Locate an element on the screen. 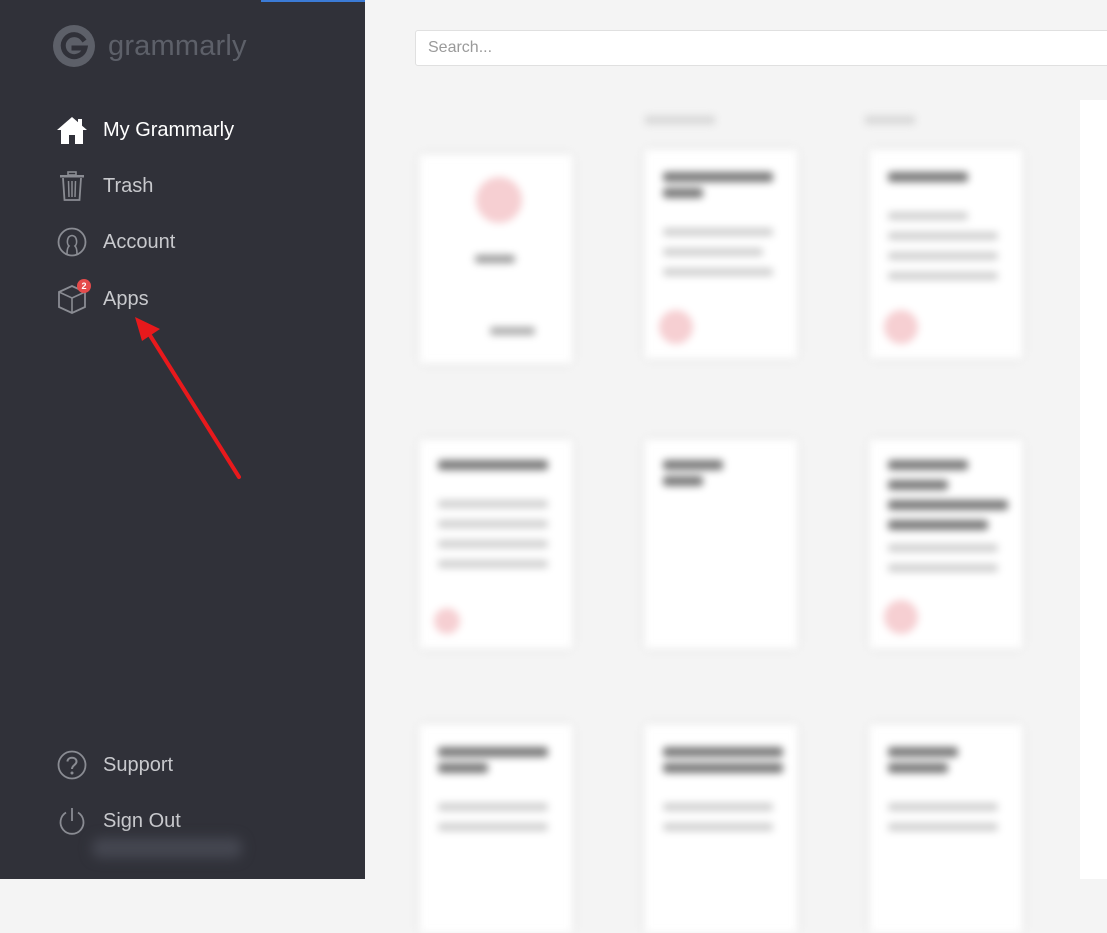  question-icon is located at coordinates (72, 765).